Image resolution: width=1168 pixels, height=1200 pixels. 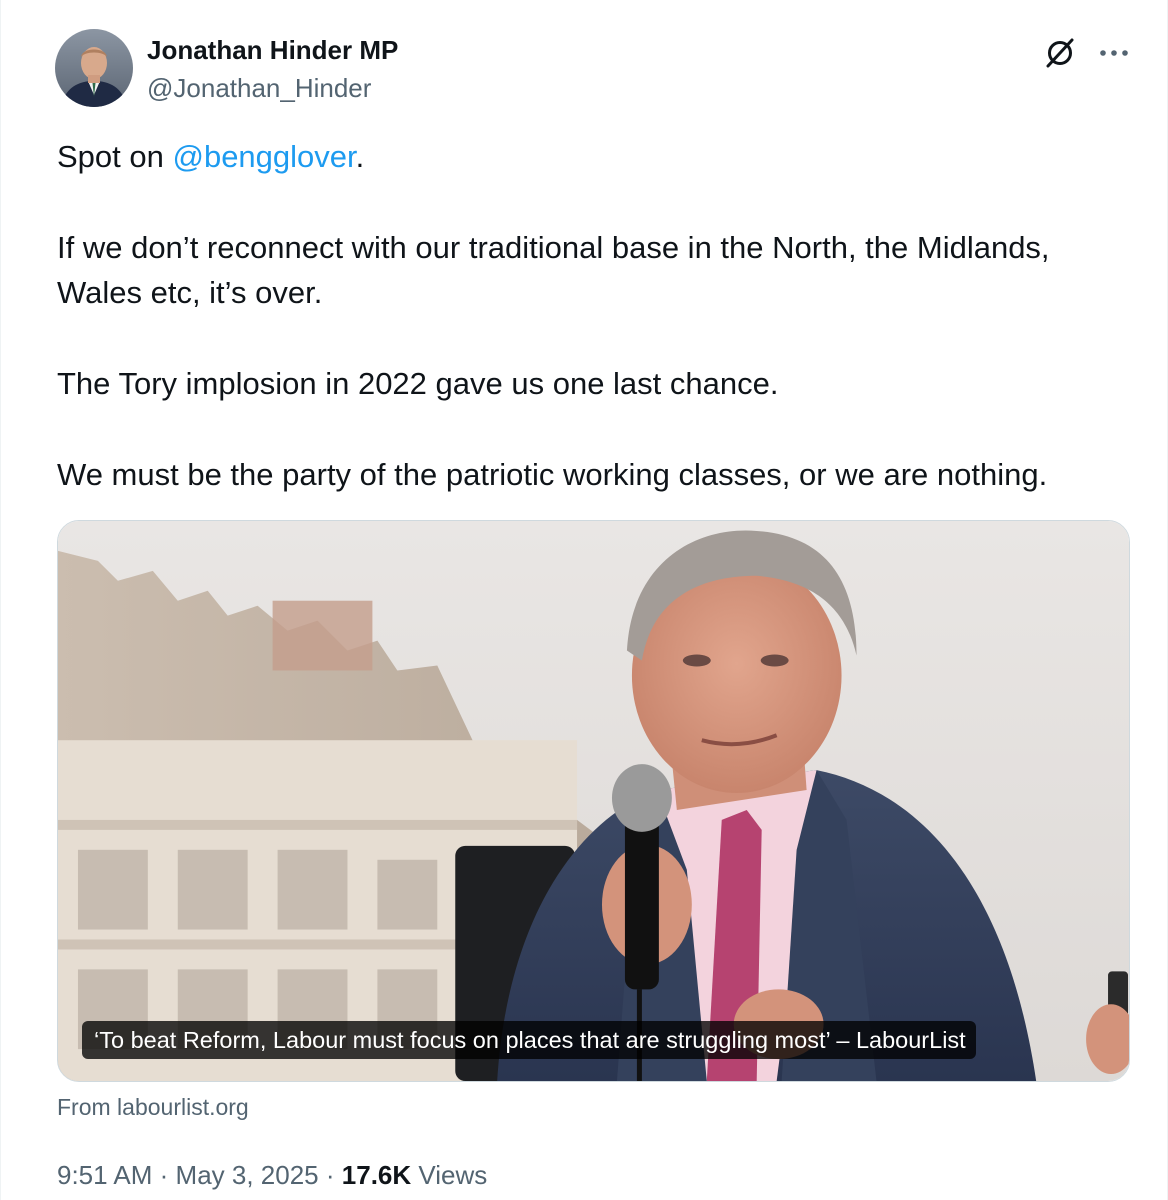 I want to click on tweet-line-1-suffix: ., so click(x=360, y=156).